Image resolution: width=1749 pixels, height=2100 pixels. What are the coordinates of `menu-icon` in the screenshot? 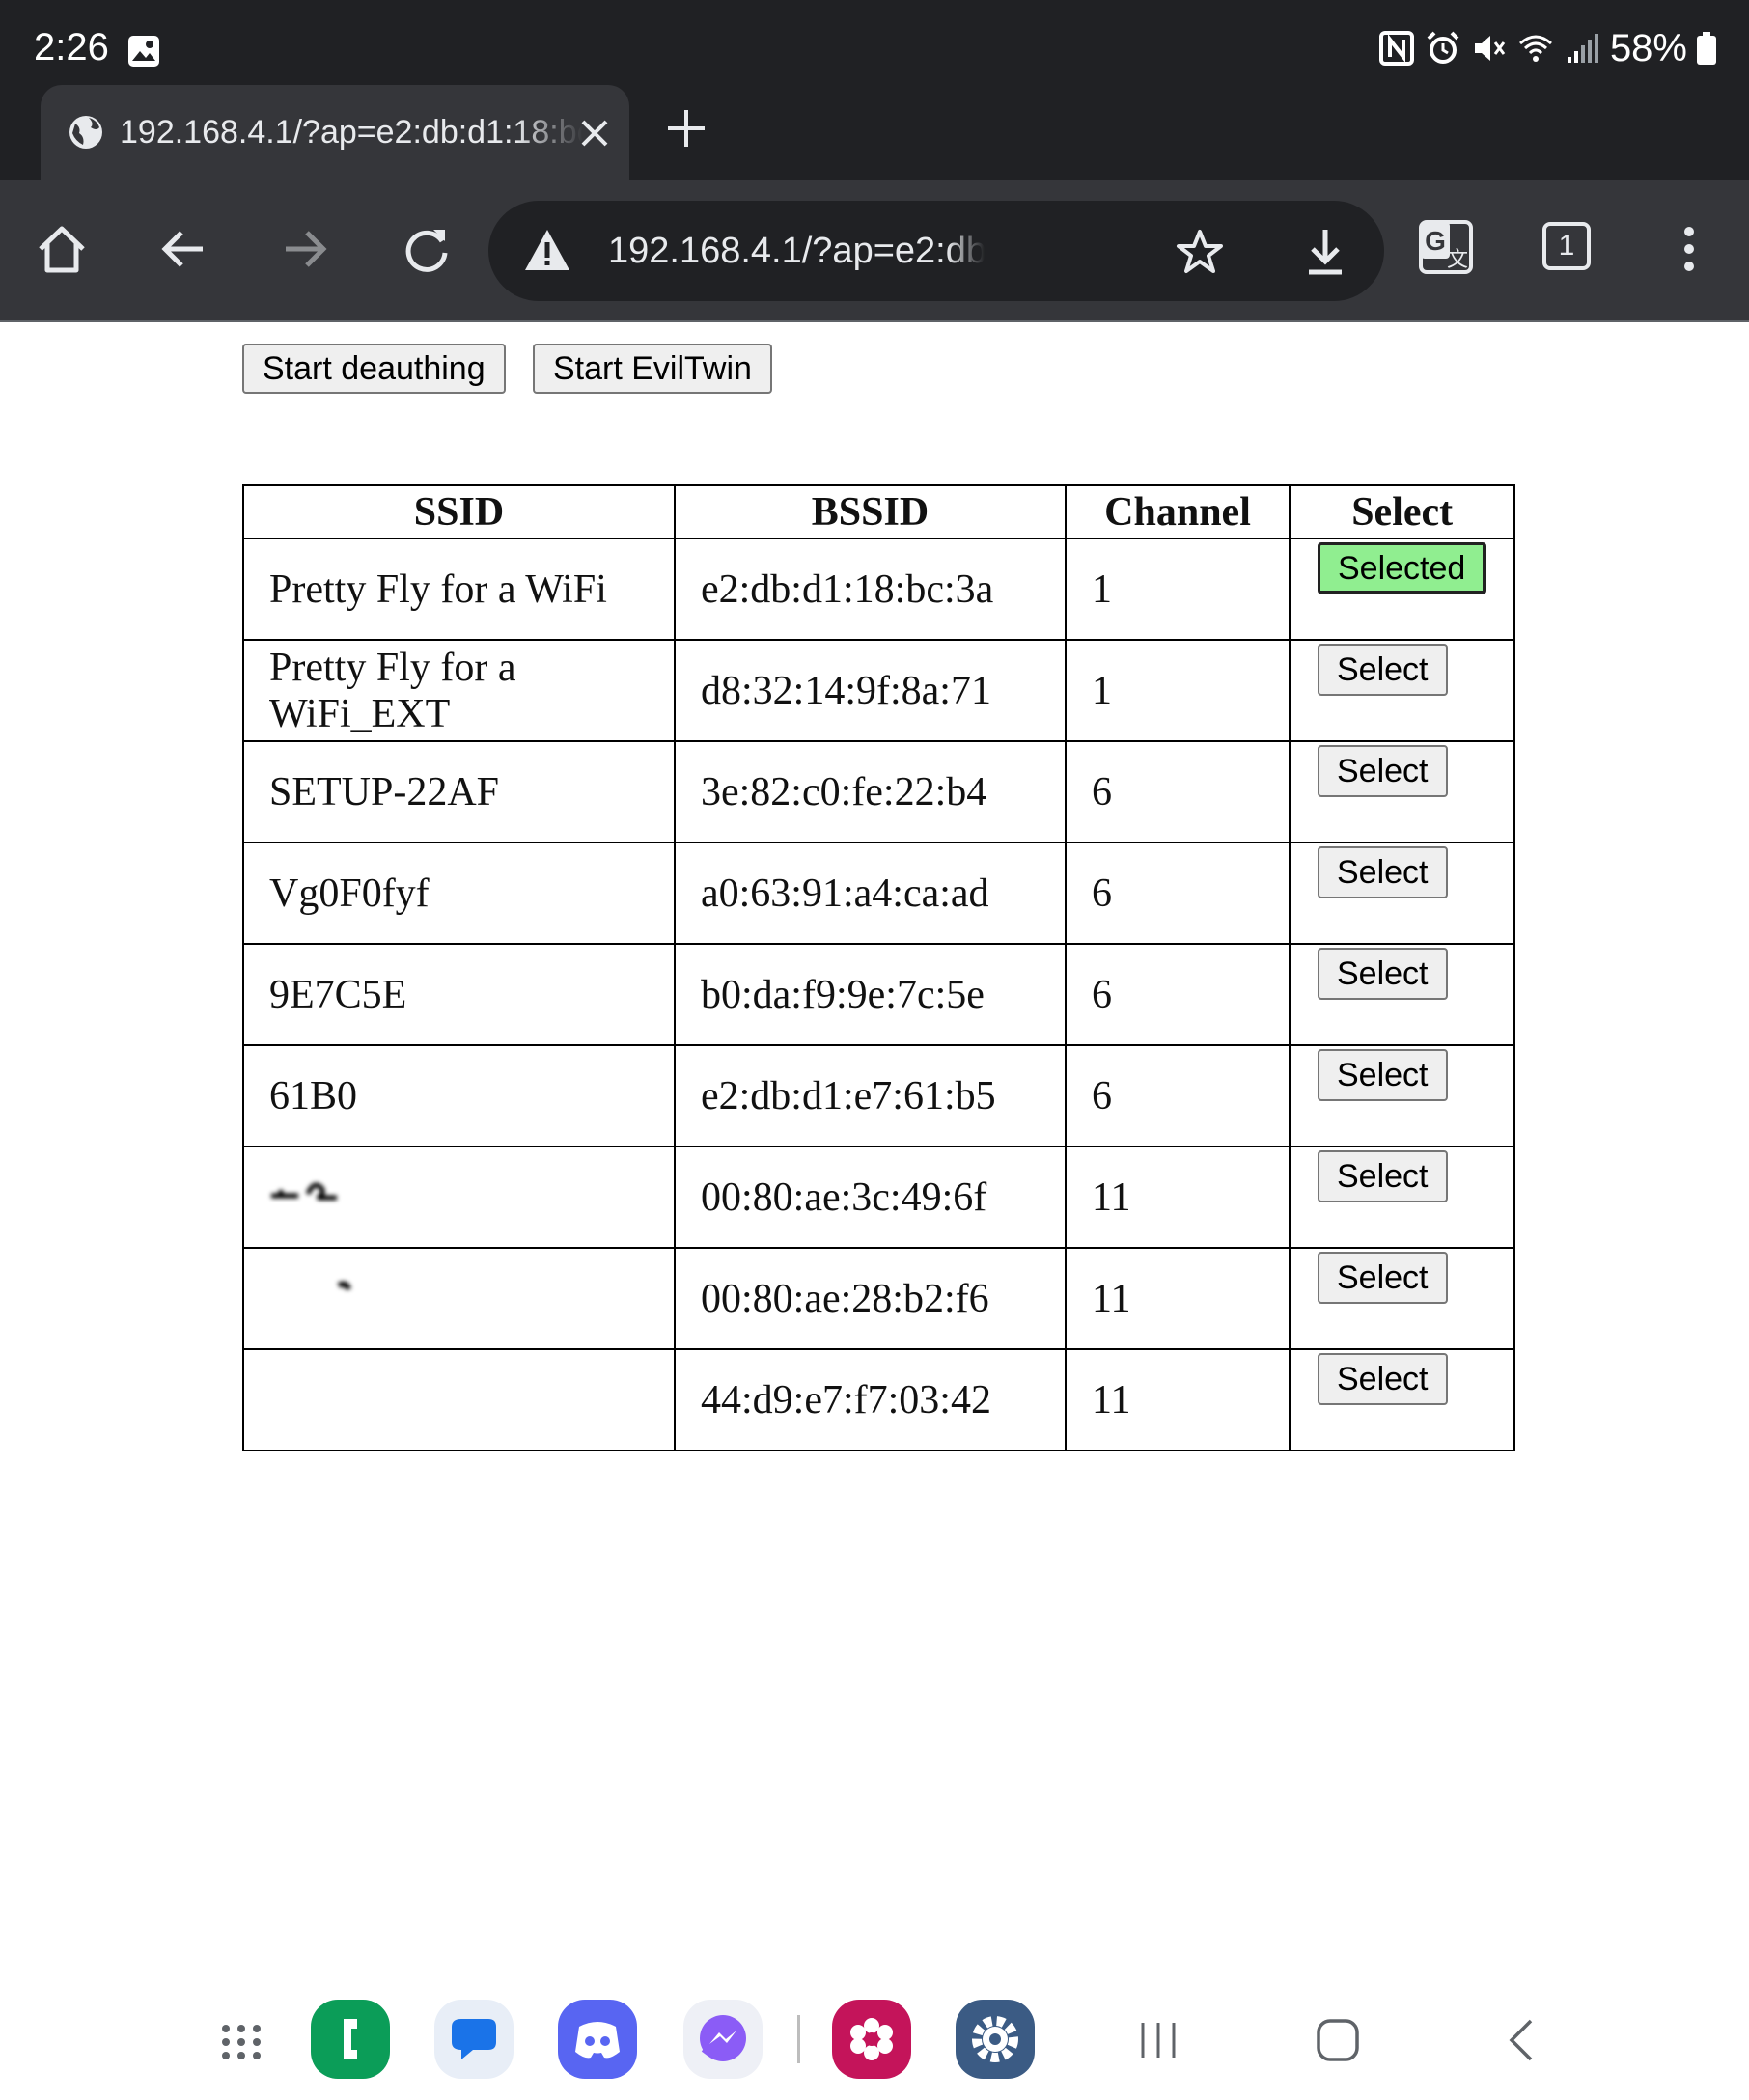 It's located at (1689, 249).